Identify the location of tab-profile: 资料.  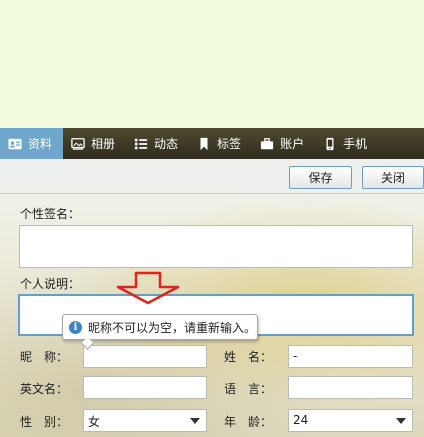
(32, 143).